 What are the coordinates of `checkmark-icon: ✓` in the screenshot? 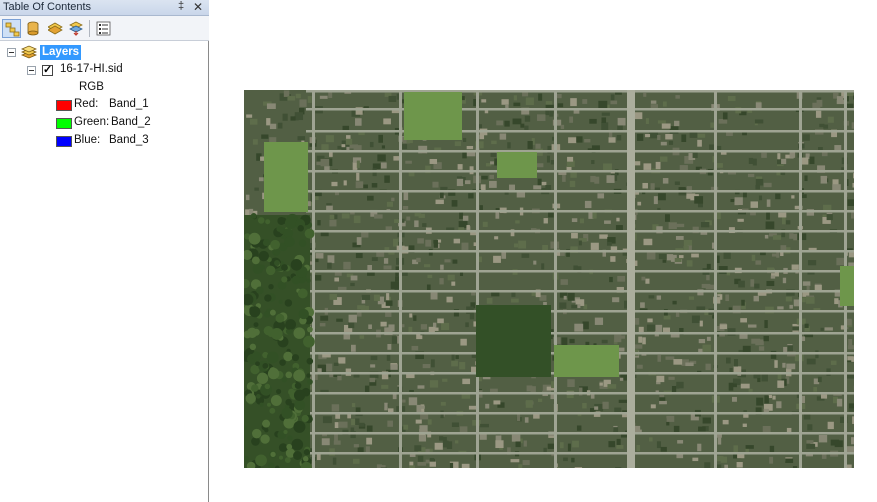 It's located at (48, 70).